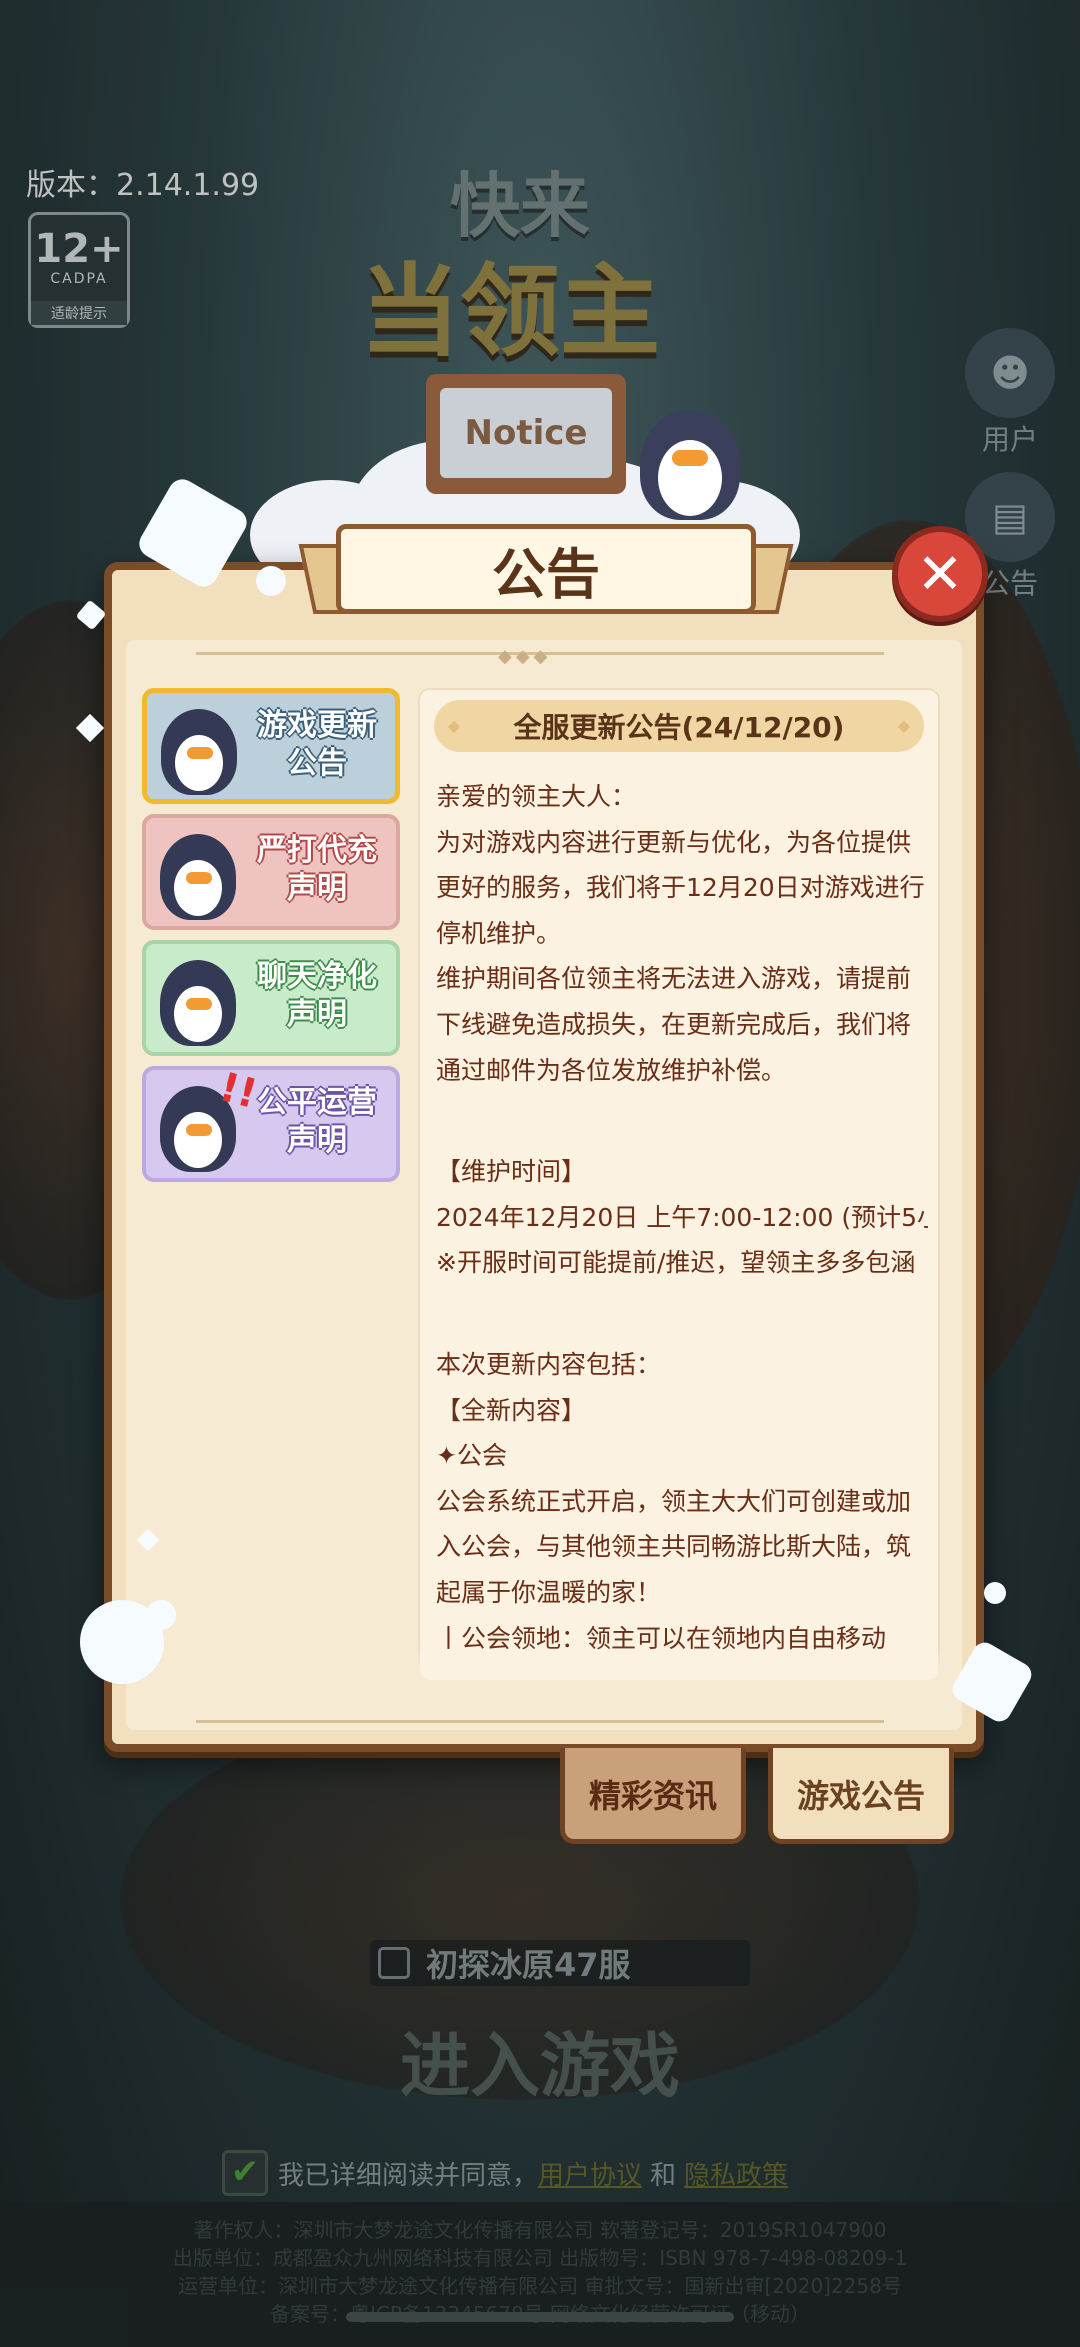 Image resolution: width=1080 pixels, height=2347 pixels. I want to click on tab-label: 聊天净化, so click(317, 976).